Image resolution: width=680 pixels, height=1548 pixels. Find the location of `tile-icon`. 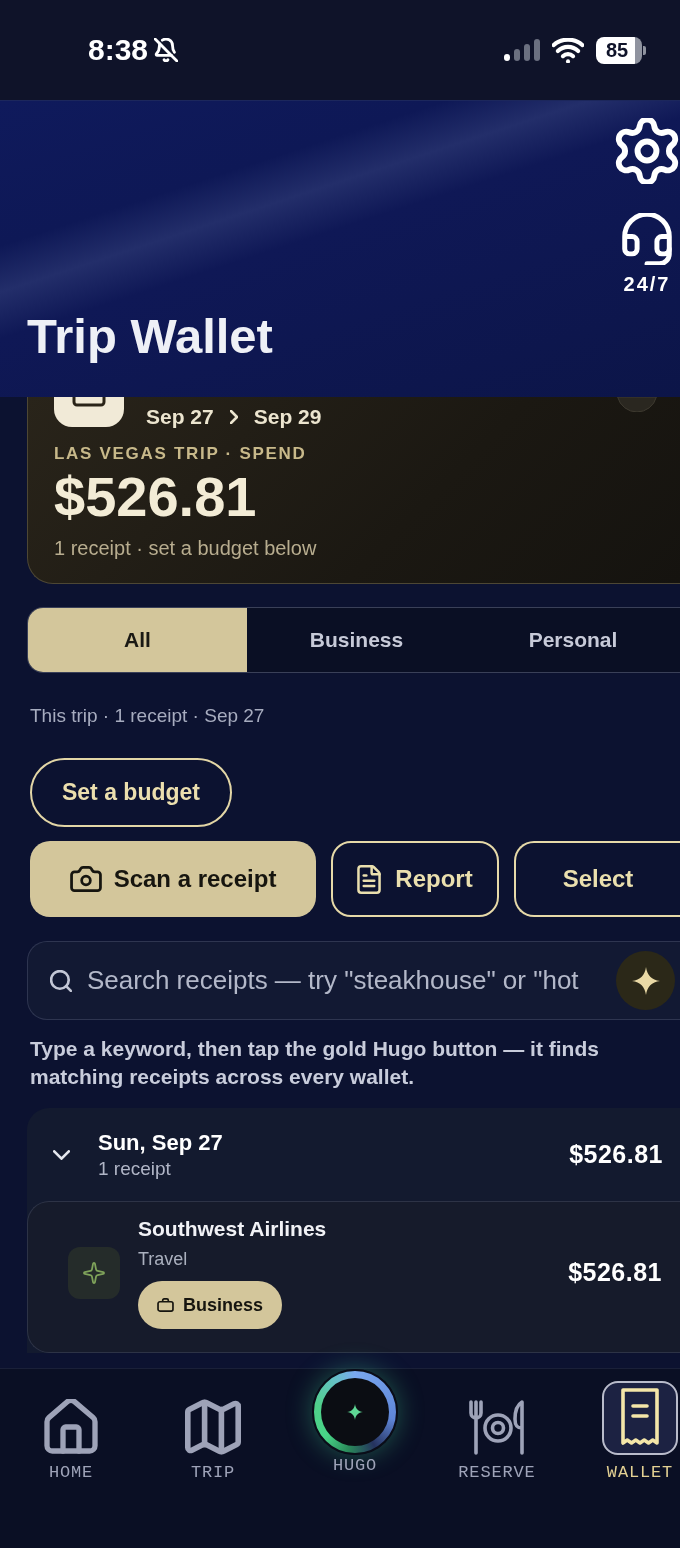

tile-icon is located at coordinates (89, 412).